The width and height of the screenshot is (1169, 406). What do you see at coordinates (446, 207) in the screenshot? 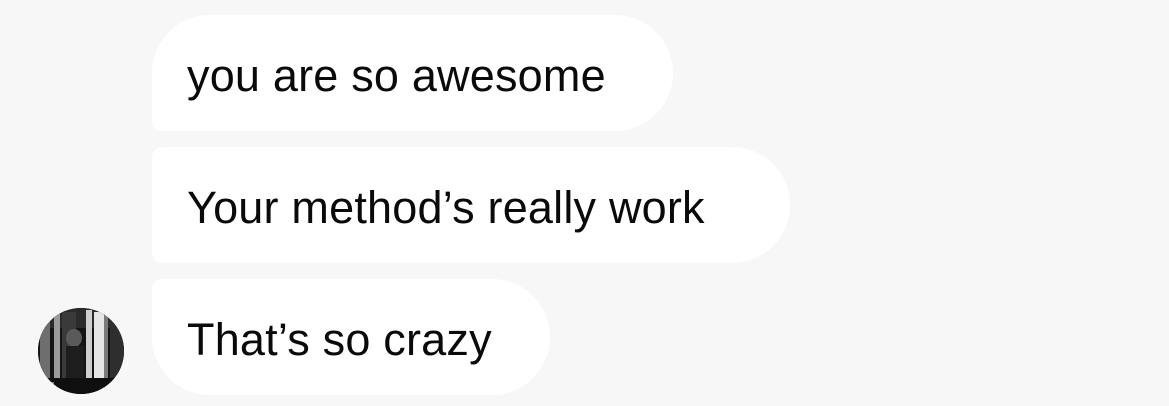
I see `message-text: Your method’s really work` at bounding box center [446, 207].